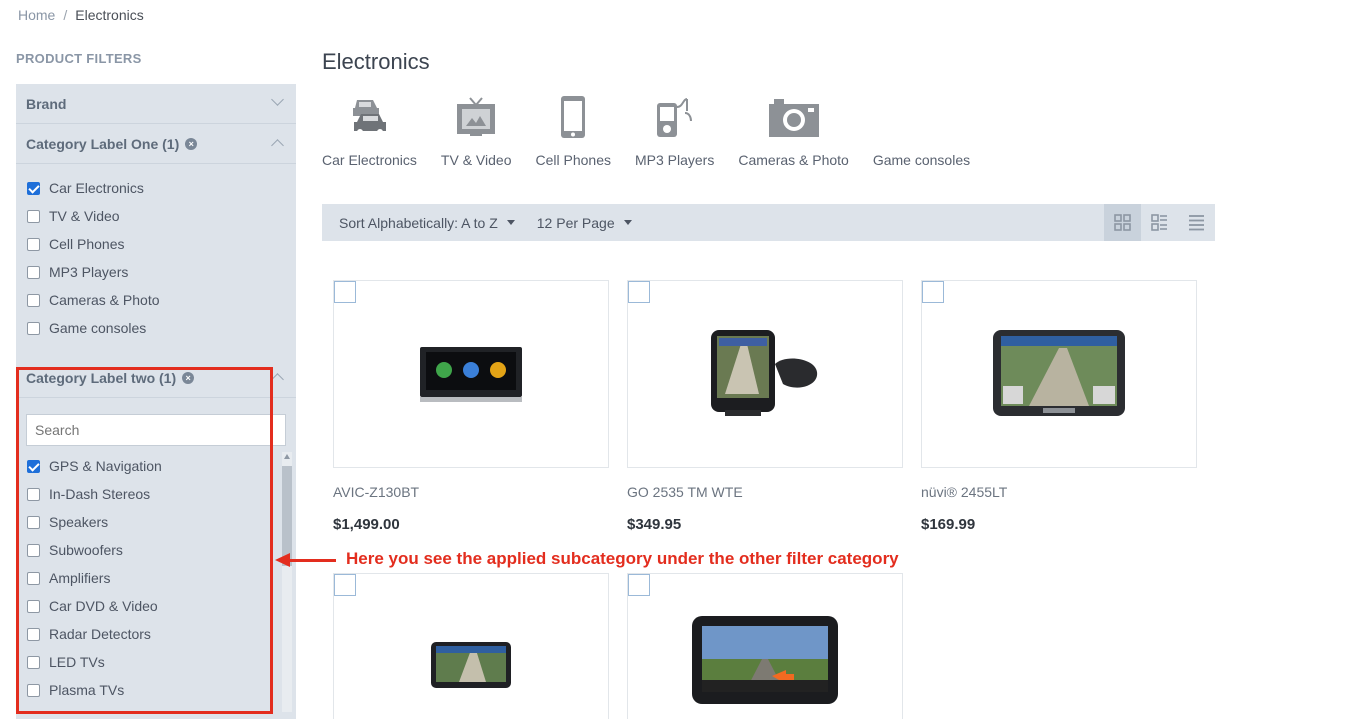 This screenshot has width=1350, height=719. What do you see at coordinates (573, 117) in the screenshot?
I see `phone-icon` at bounding box center [573, 117].